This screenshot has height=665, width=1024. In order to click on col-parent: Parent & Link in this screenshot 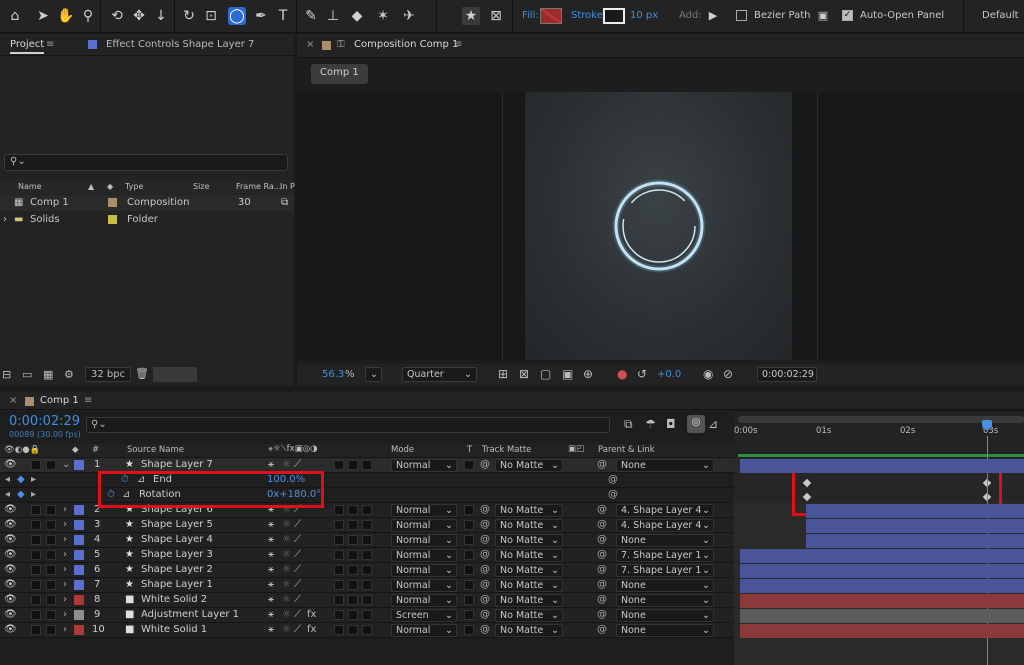, I will do `click(626, 450)`.